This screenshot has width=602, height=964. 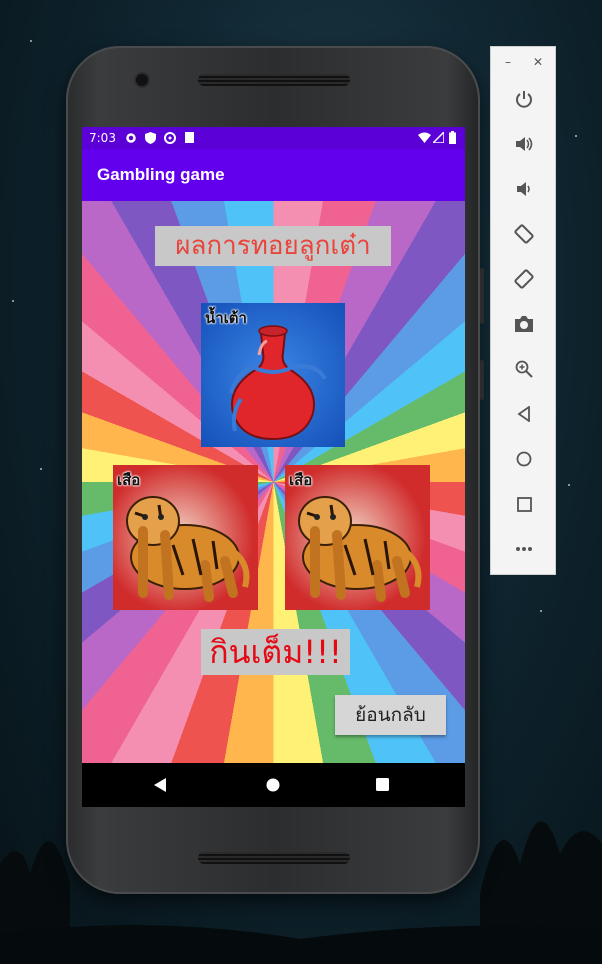 I want to click on back-button-emulator, so click(x=524, y=414).